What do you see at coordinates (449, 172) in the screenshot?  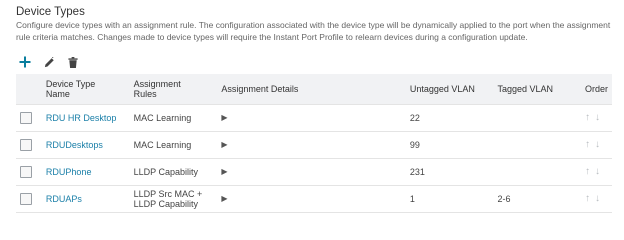 I see `untagged-vlan-cell: 231` at bounding box center [449, 172].